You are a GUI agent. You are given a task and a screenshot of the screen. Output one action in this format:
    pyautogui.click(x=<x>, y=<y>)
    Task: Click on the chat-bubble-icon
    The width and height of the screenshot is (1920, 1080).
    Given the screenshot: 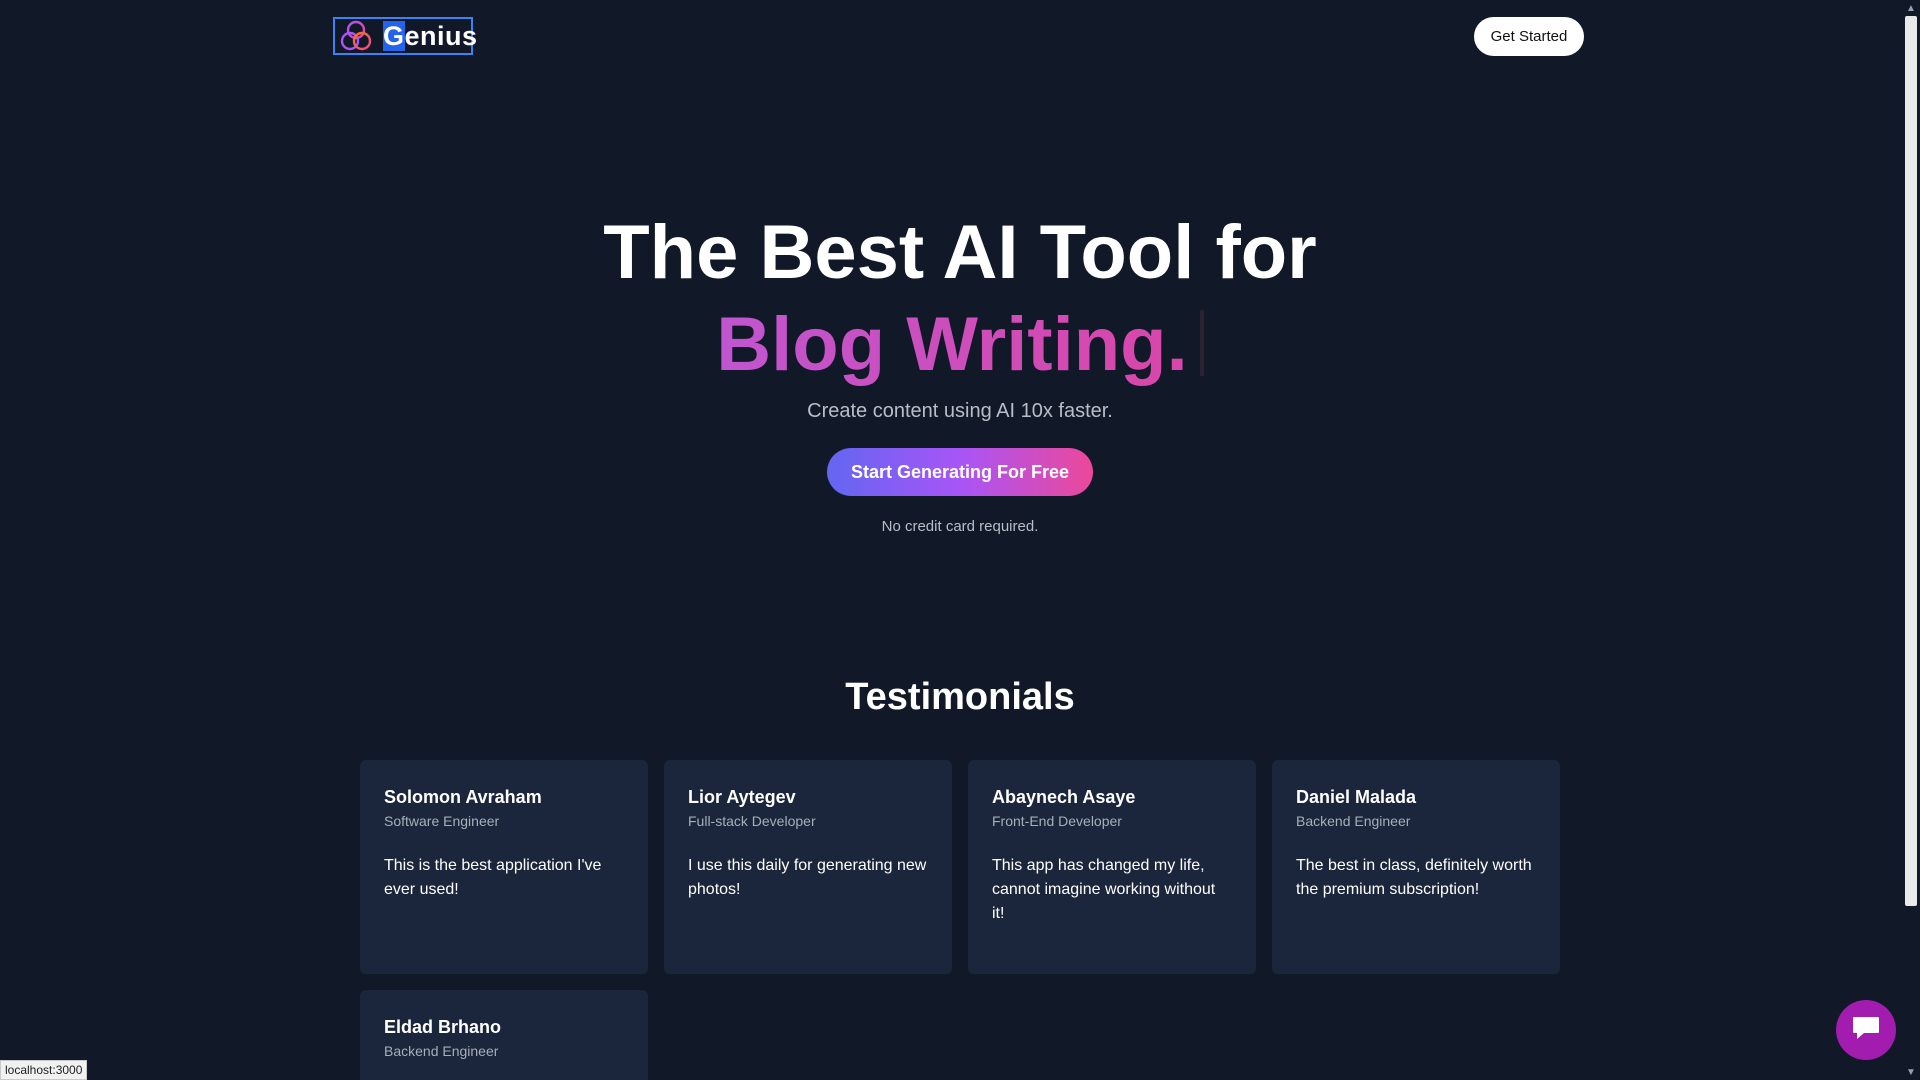 What is the action you would take?
    pyautogui.click(x=1866, y=1030)
    